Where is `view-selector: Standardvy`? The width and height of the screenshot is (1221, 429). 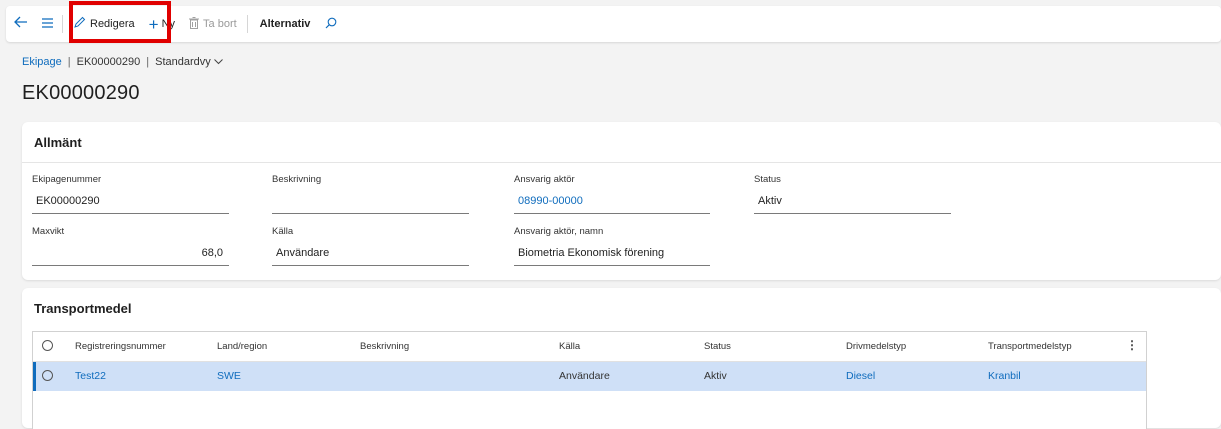 view-selector: Standardvy is located at coordinates (189, 62).